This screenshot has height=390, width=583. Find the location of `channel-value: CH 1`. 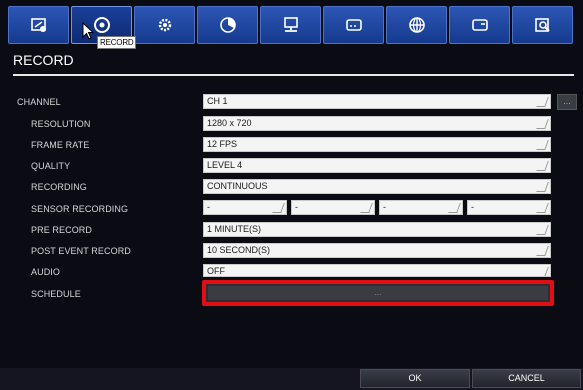

channel-value: CH 1 is located at coordinates (217, 101).